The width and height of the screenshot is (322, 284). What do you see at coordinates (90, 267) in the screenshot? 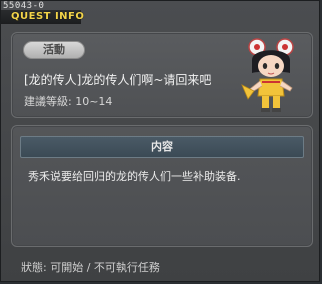
I see `quest-status: 狀態: 可開始 / 不可執行任務` at bounding box center [90, 267].